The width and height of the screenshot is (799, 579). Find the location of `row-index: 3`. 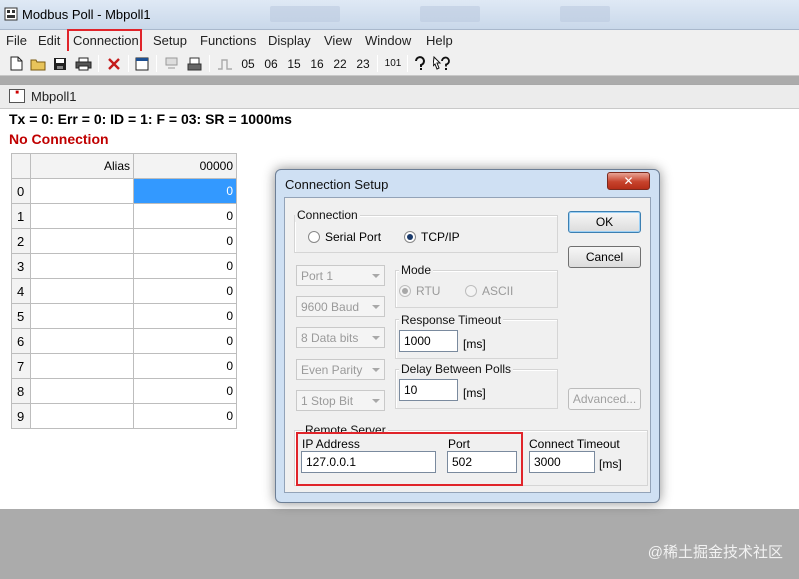

row-index: 3 is located at coordinates (21, 266).